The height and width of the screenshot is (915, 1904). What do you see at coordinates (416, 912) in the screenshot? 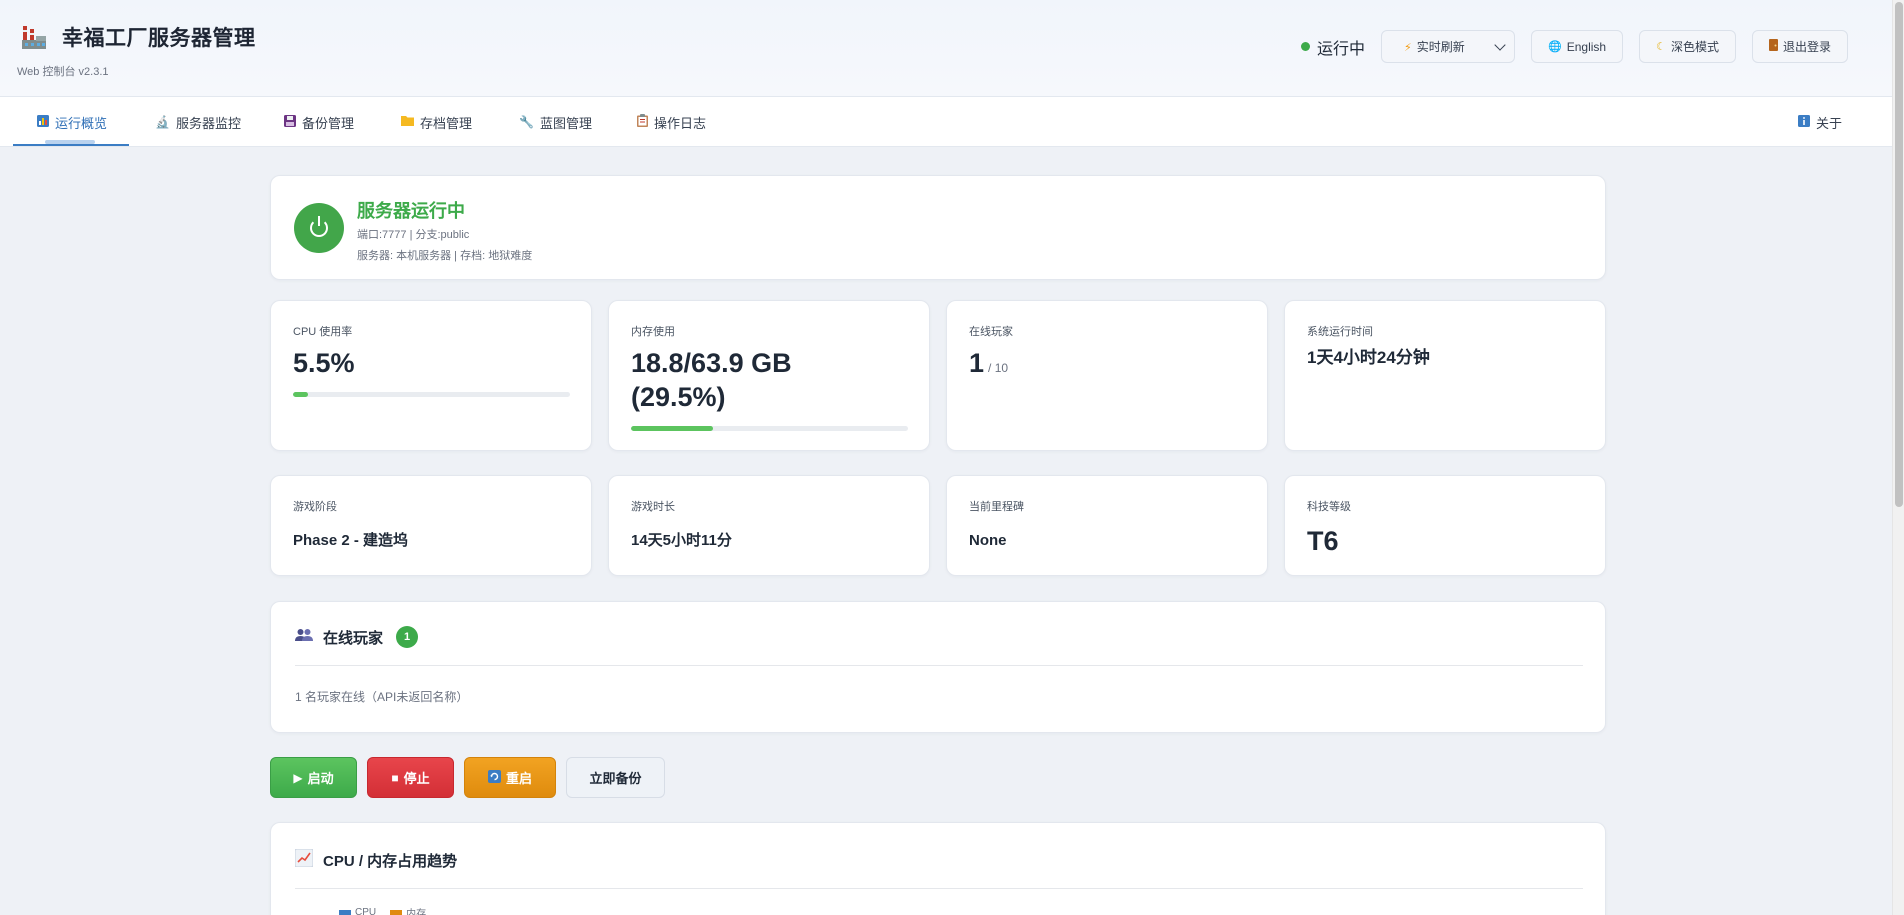
I see `legend-label: 内存` at bounding box center [416, 912].